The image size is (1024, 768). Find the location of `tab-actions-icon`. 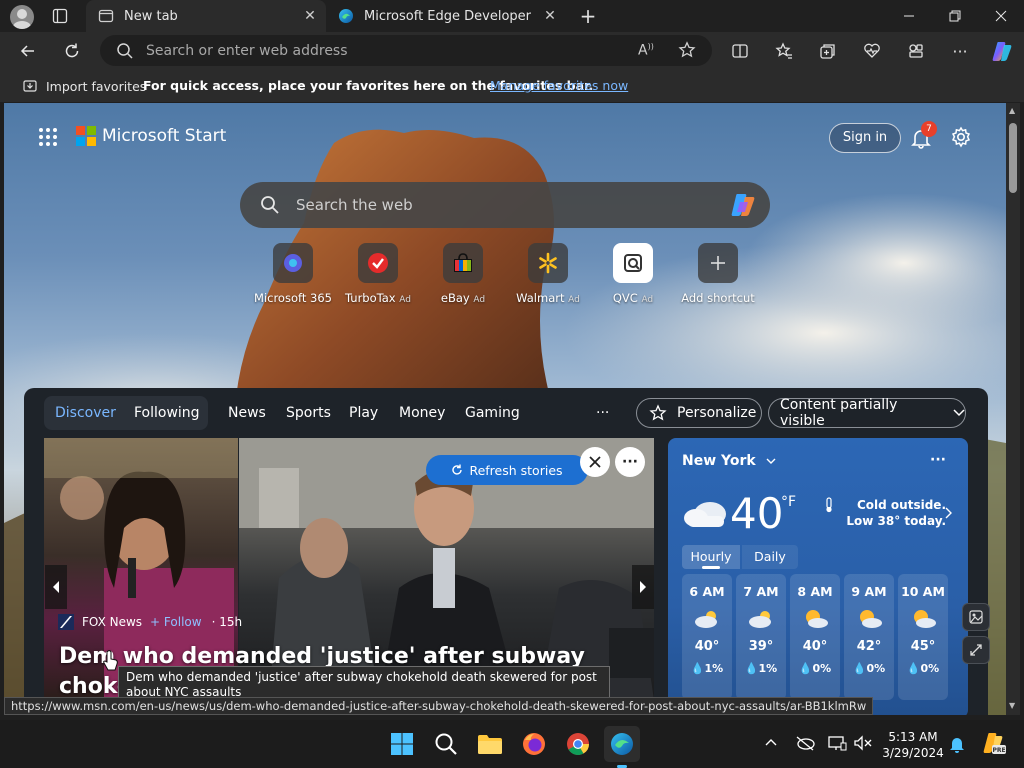

tab-actions-icon is located at coordinates (60, 16).